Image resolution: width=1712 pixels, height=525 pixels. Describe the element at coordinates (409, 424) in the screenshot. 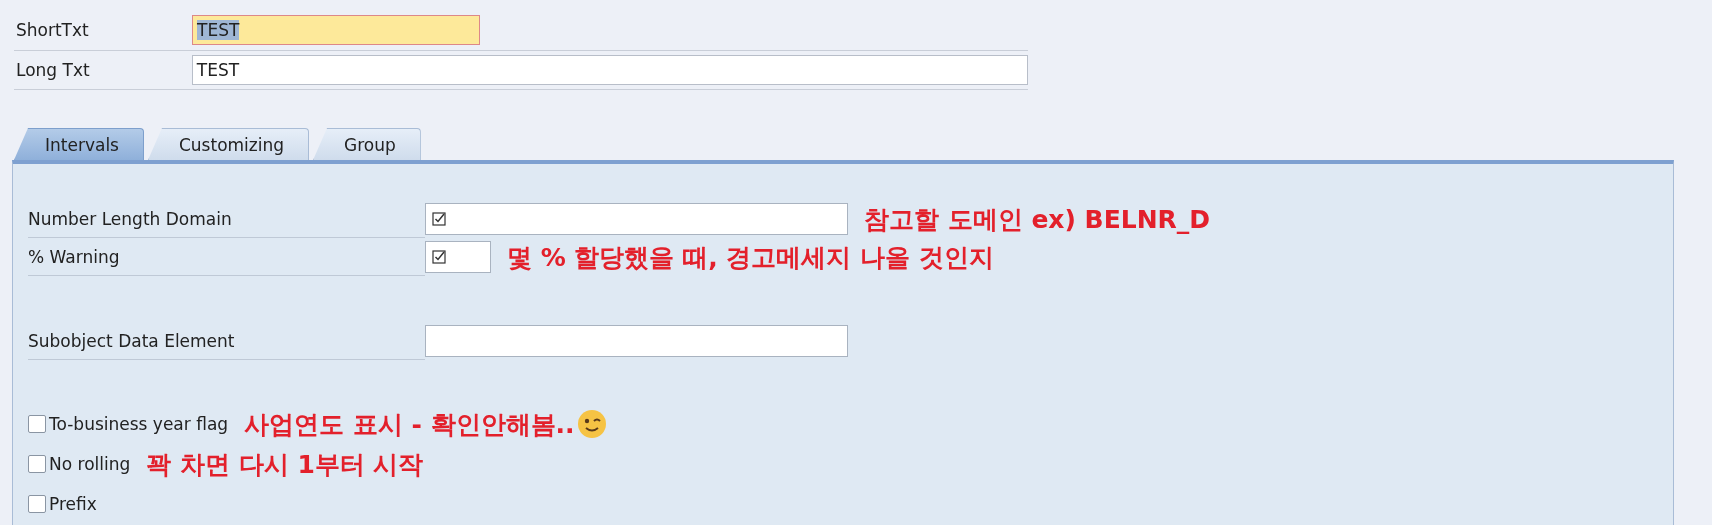

I see `annotation-text: 사업연도 표시 - 확인안해봄..` at that location.